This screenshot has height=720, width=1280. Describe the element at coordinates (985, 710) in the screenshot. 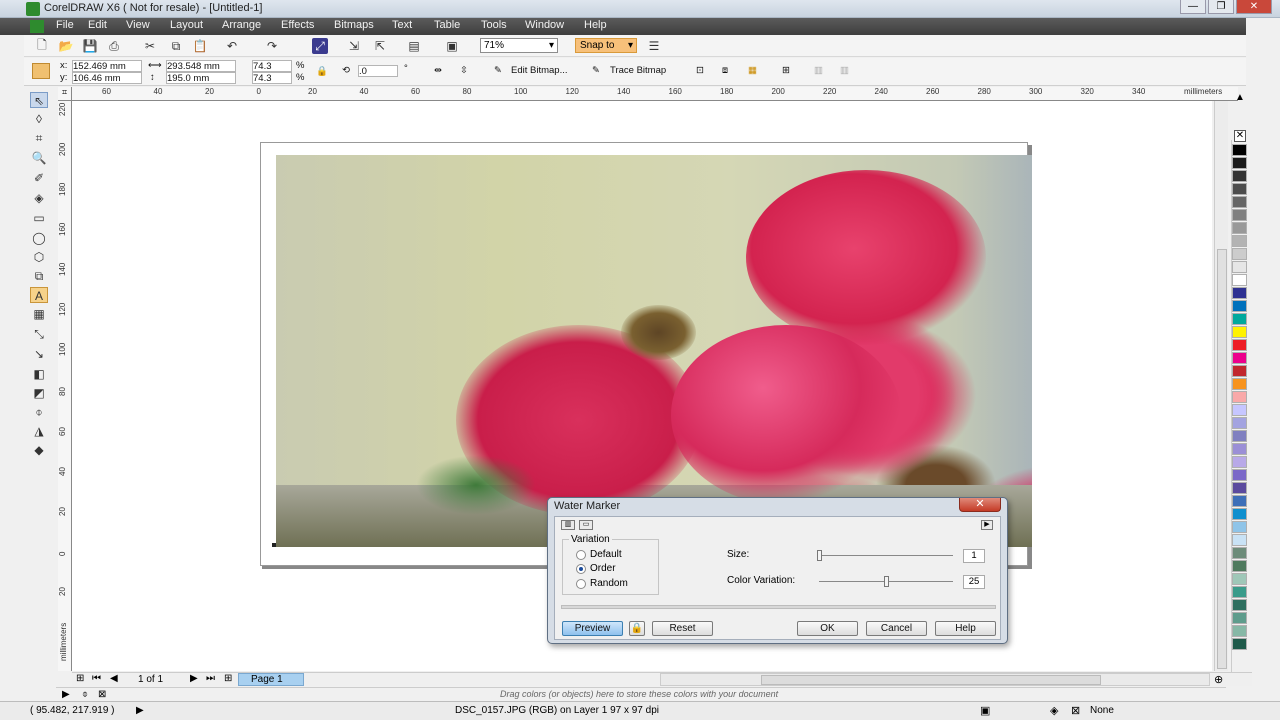

I see `color-proof-icon: ▣` at that location.